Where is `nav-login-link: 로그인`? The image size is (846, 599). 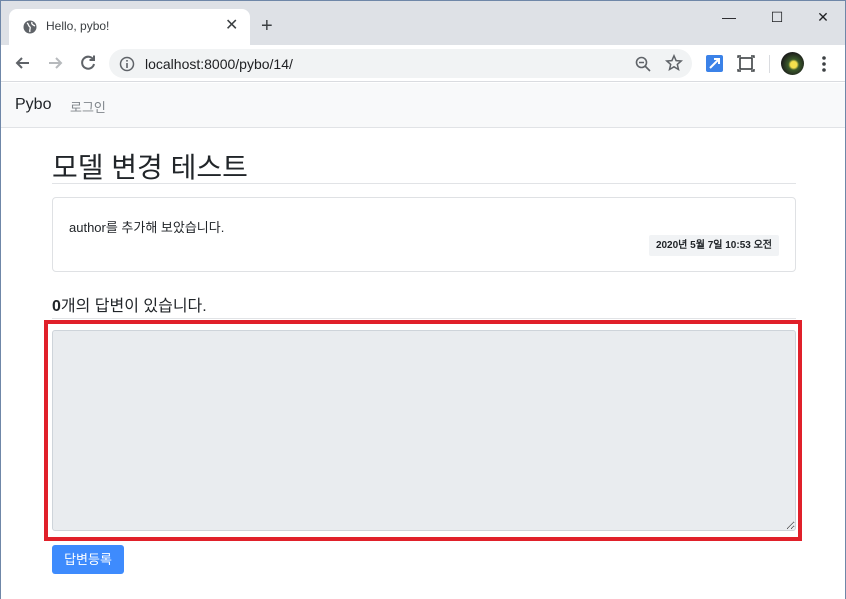
nav-login-link: 로그인 is located at coordinates (88, 106).